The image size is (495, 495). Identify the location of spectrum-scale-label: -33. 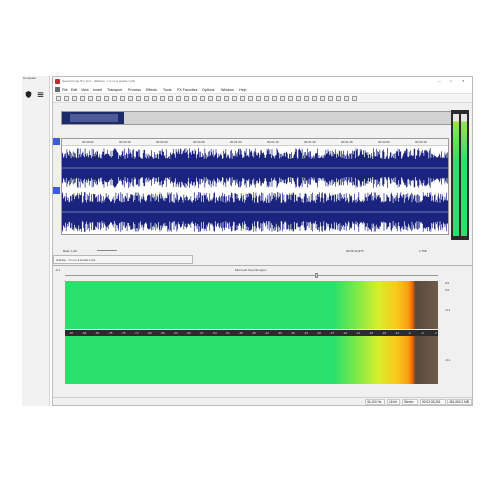
(305, 333).